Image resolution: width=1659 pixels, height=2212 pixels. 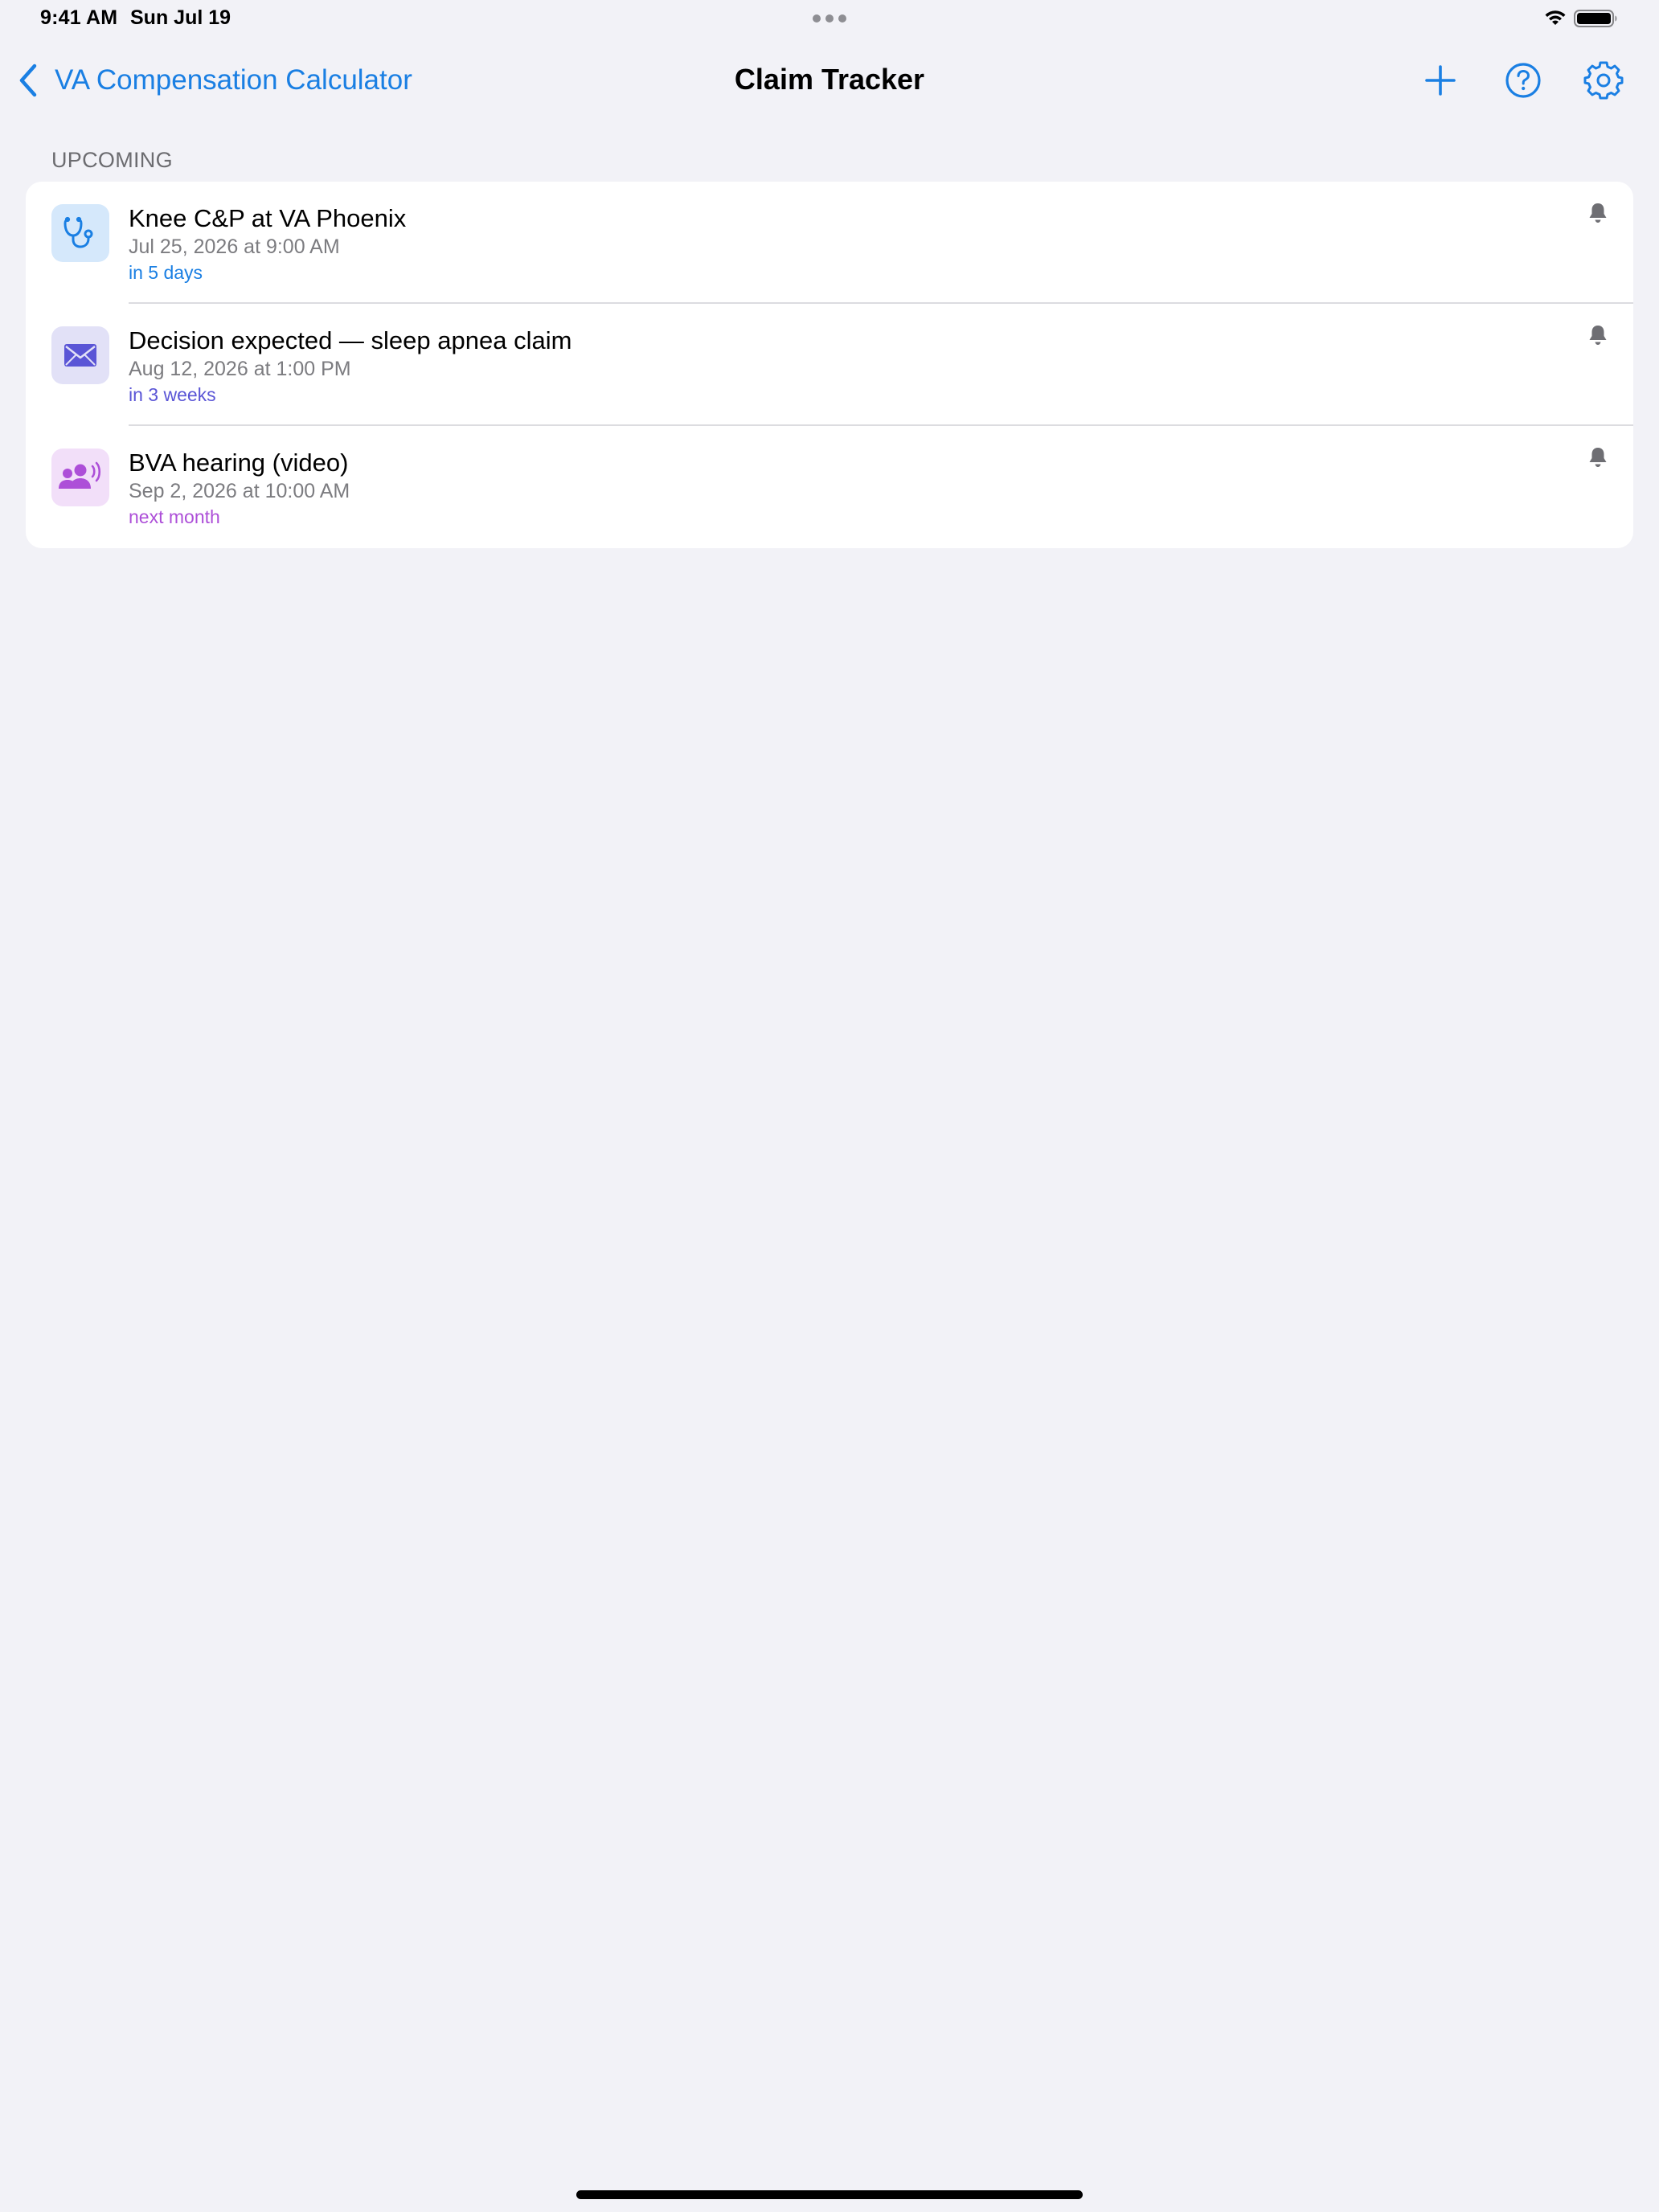 I want to click on status-bar: 9:41 AM Sun Jul 19, so click(x=829, y=19).